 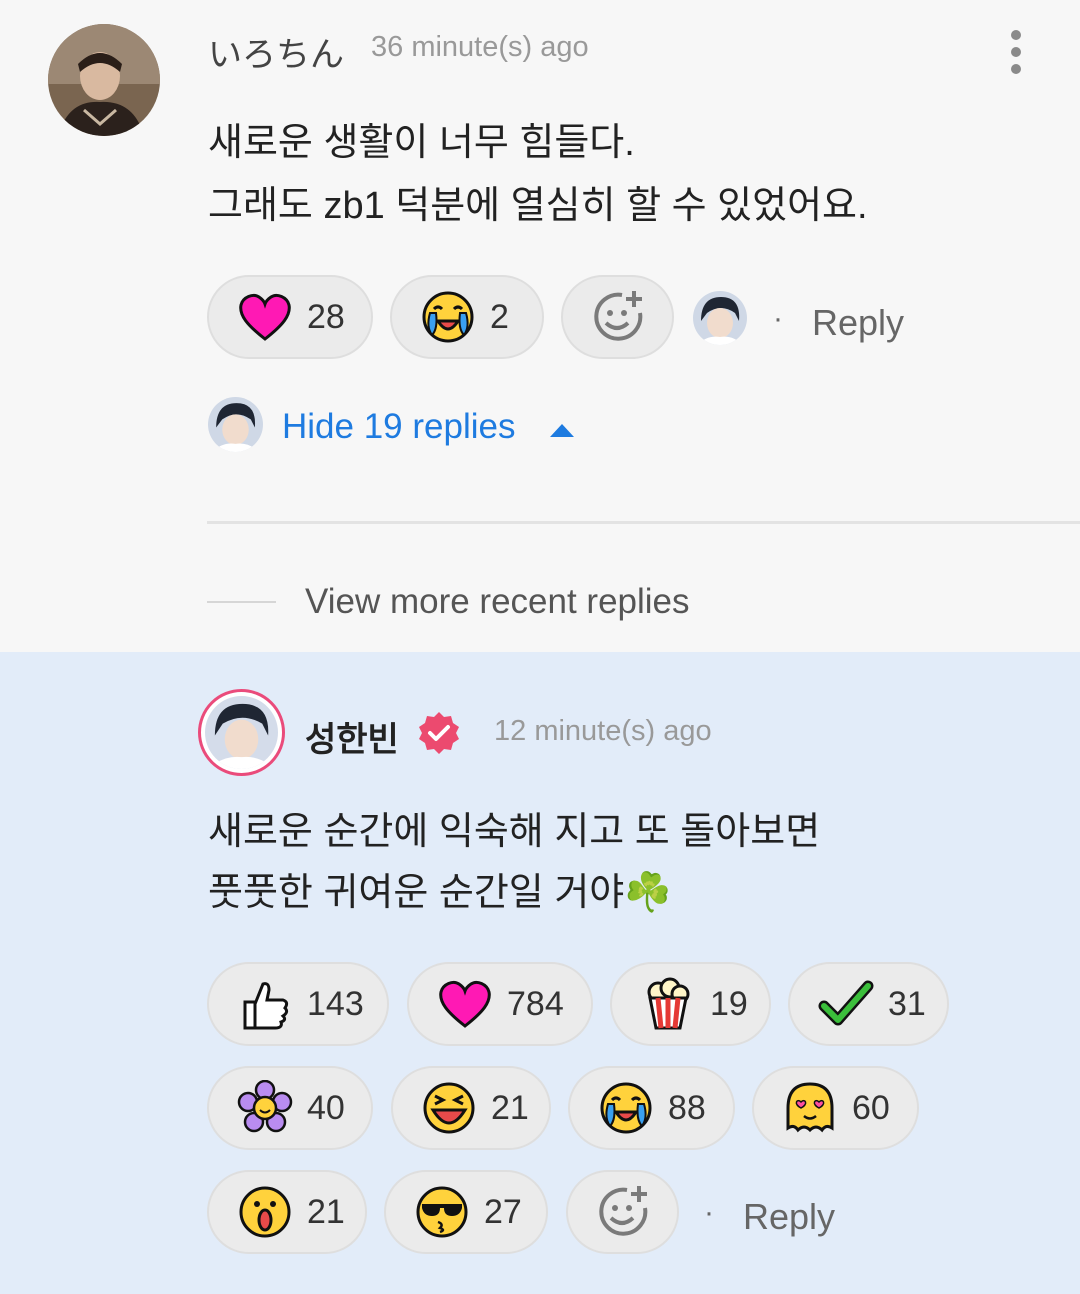 I want to click on check-icon, so click(x=846, y=1004).